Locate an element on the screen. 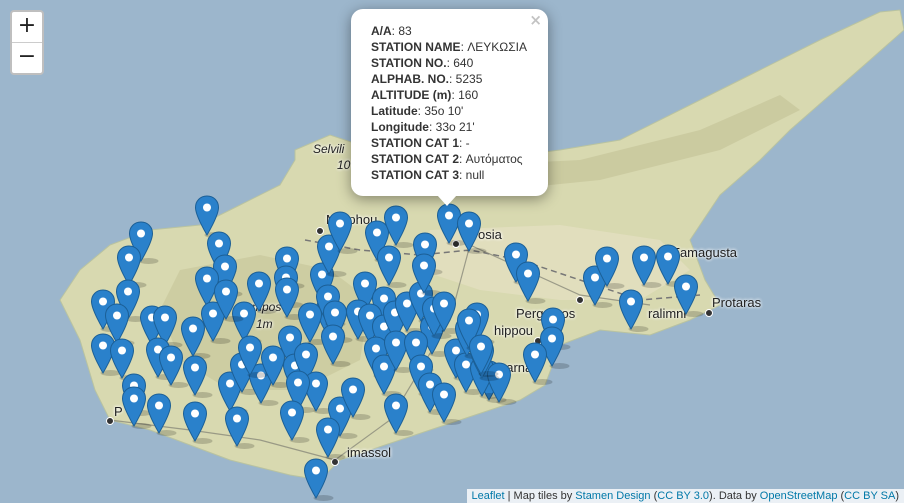  popup-field-name: Longitude is located at coordinates (400, 127).